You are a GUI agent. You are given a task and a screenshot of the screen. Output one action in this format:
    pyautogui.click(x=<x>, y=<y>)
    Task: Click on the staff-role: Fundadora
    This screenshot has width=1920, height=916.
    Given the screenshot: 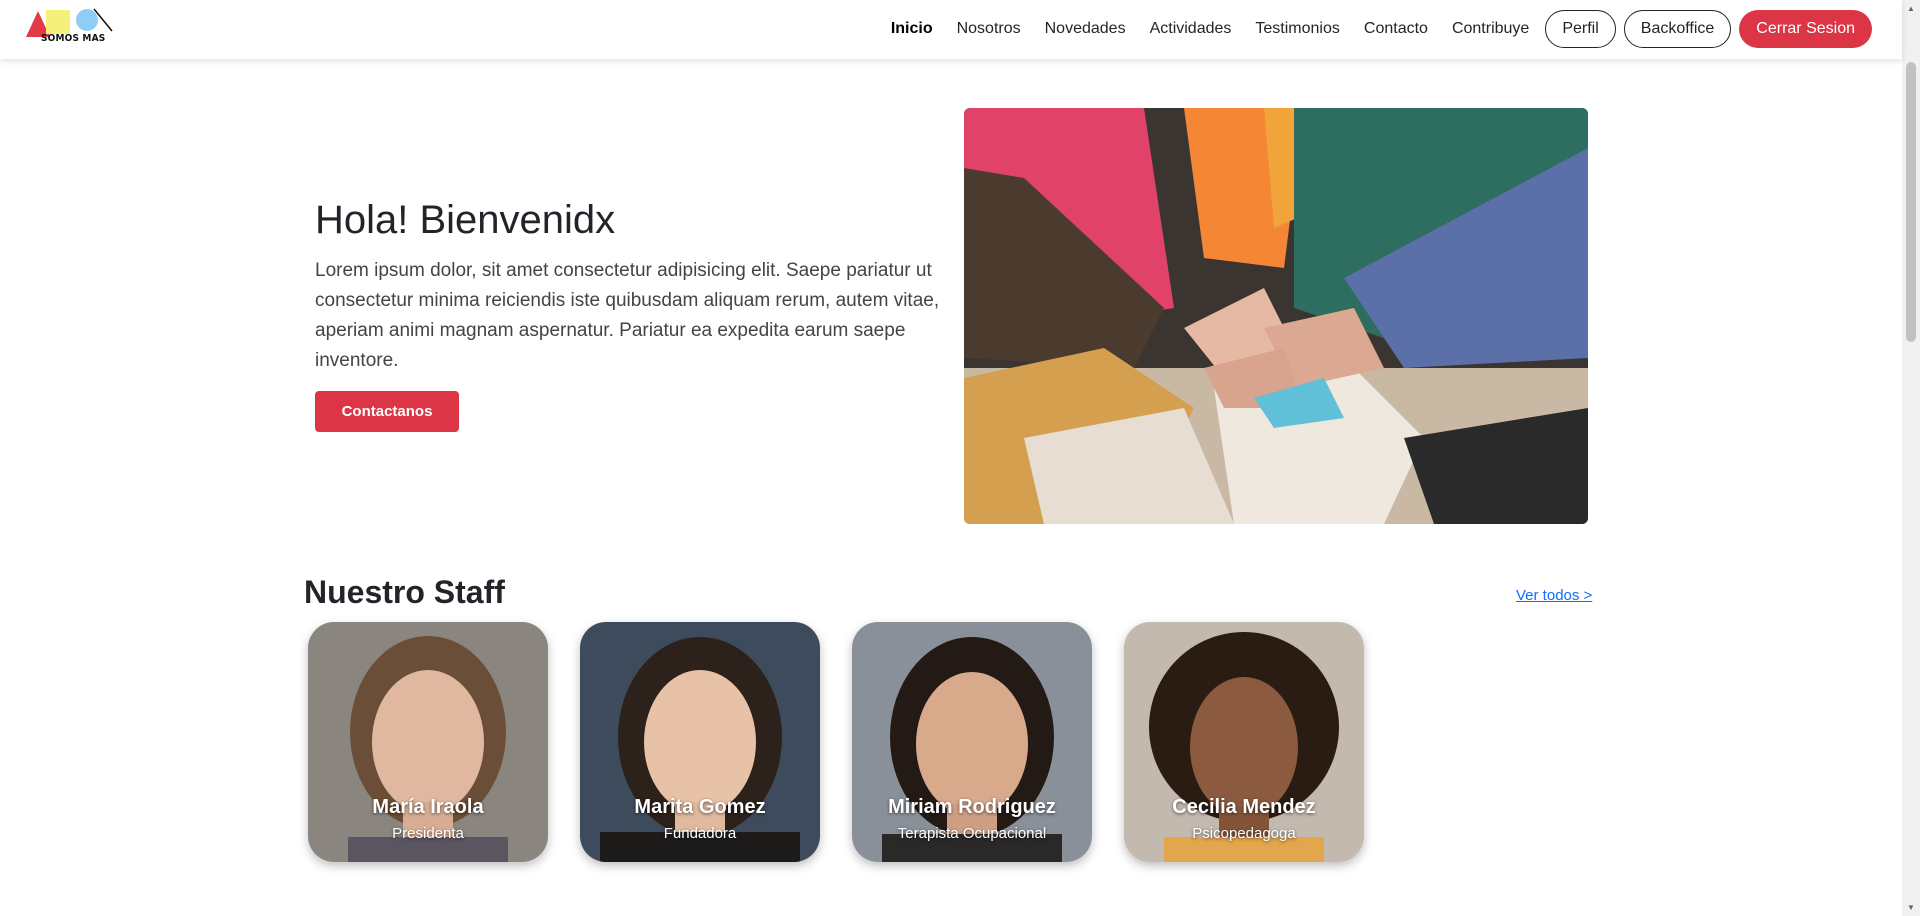 What is the action you would take?
    pyautogui.click(x=700, y=833)
    